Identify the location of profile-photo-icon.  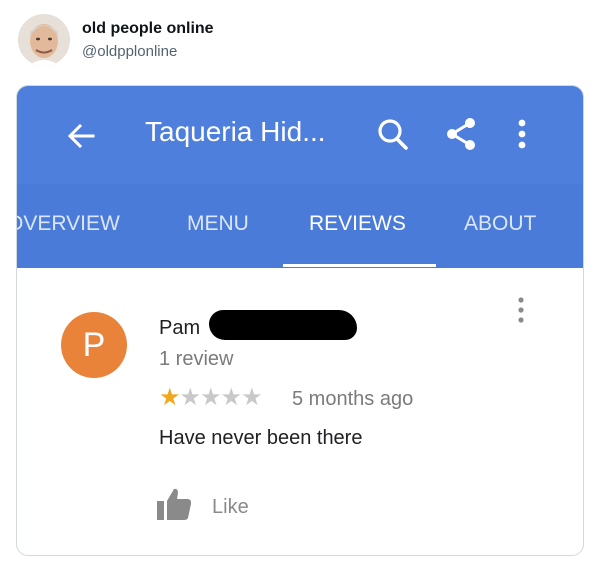
(44, 40).